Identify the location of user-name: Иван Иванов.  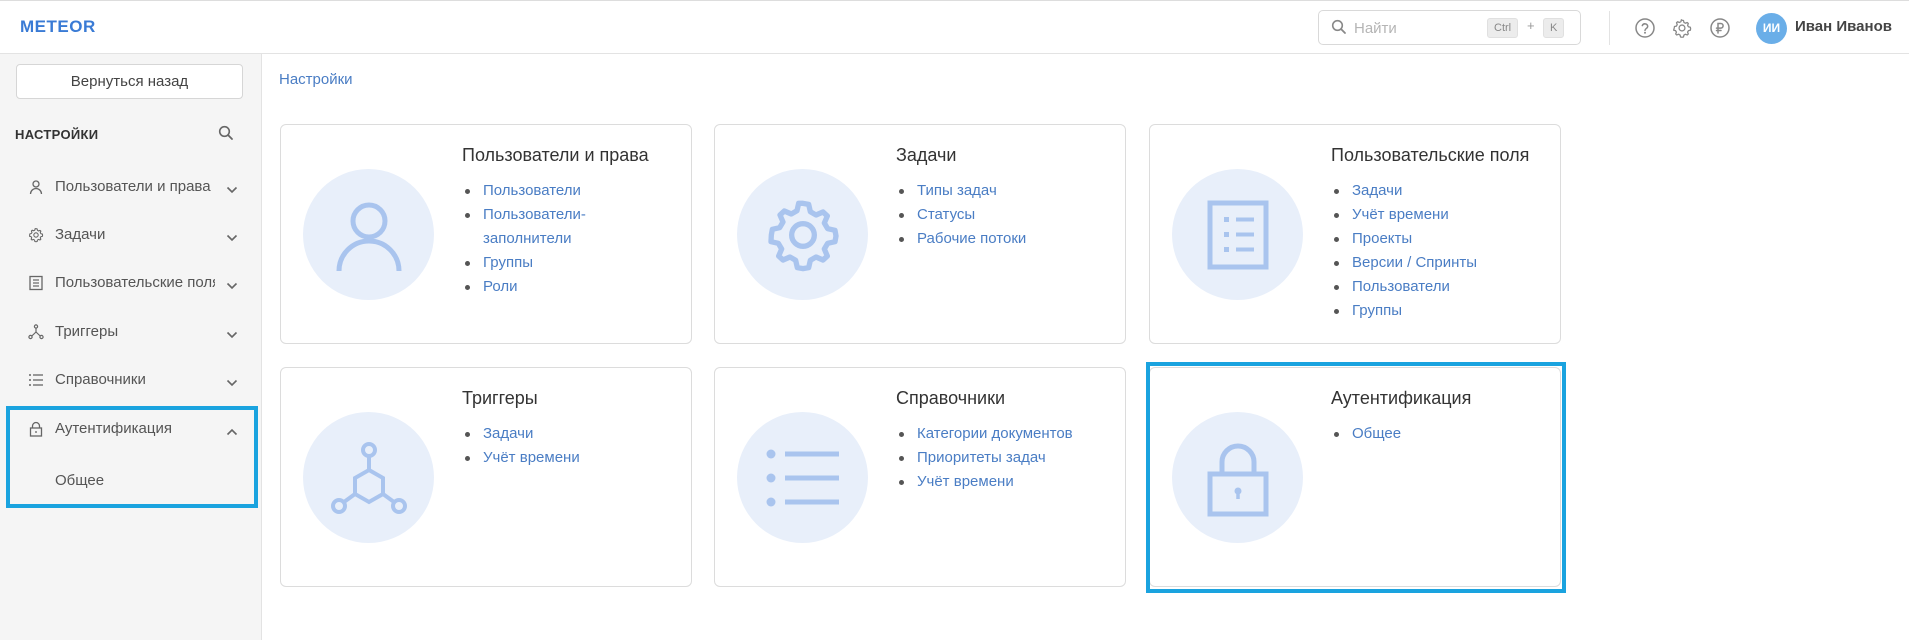
(1843, 26).